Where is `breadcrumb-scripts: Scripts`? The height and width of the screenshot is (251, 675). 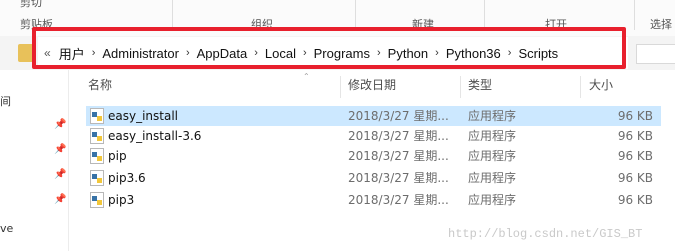 breadcrumb-scripts: Scripts is located at coordinates (538, 53).